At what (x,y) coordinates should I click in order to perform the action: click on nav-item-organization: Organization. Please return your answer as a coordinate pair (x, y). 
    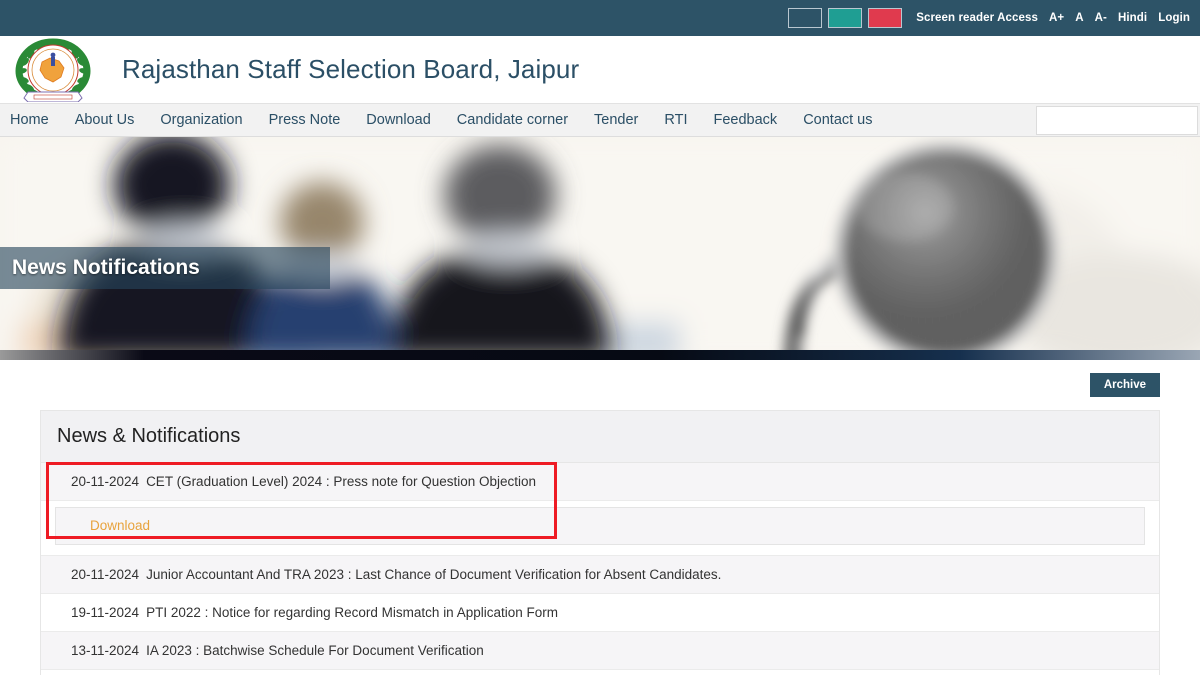
    Looking at the image, I should click on (201, 120).